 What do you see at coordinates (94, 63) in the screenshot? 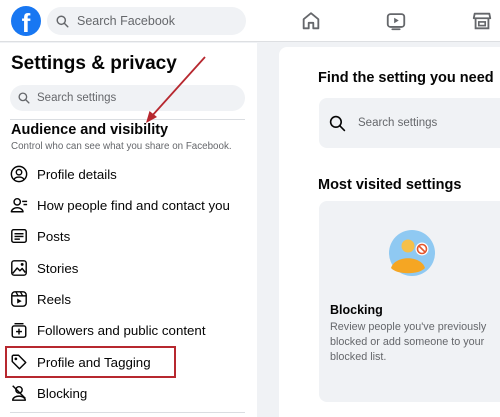
I see `page-title: Settings & privacy` at bounding box center [94, 63].